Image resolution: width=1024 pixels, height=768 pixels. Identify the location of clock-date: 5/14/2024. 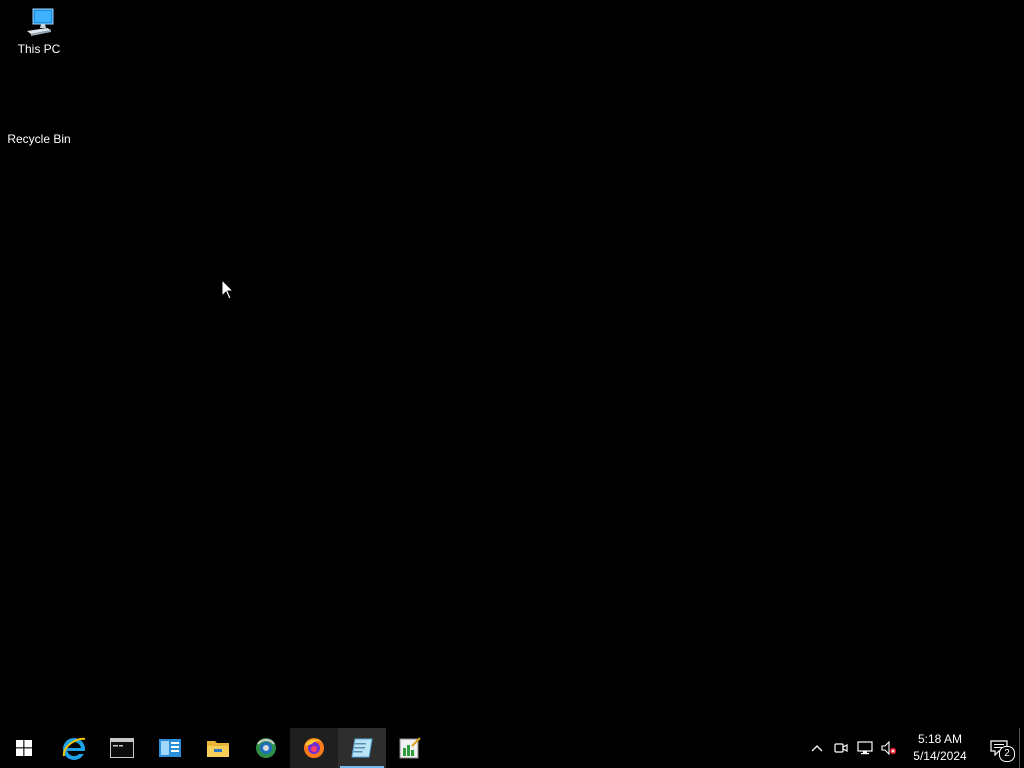
(940, 756).